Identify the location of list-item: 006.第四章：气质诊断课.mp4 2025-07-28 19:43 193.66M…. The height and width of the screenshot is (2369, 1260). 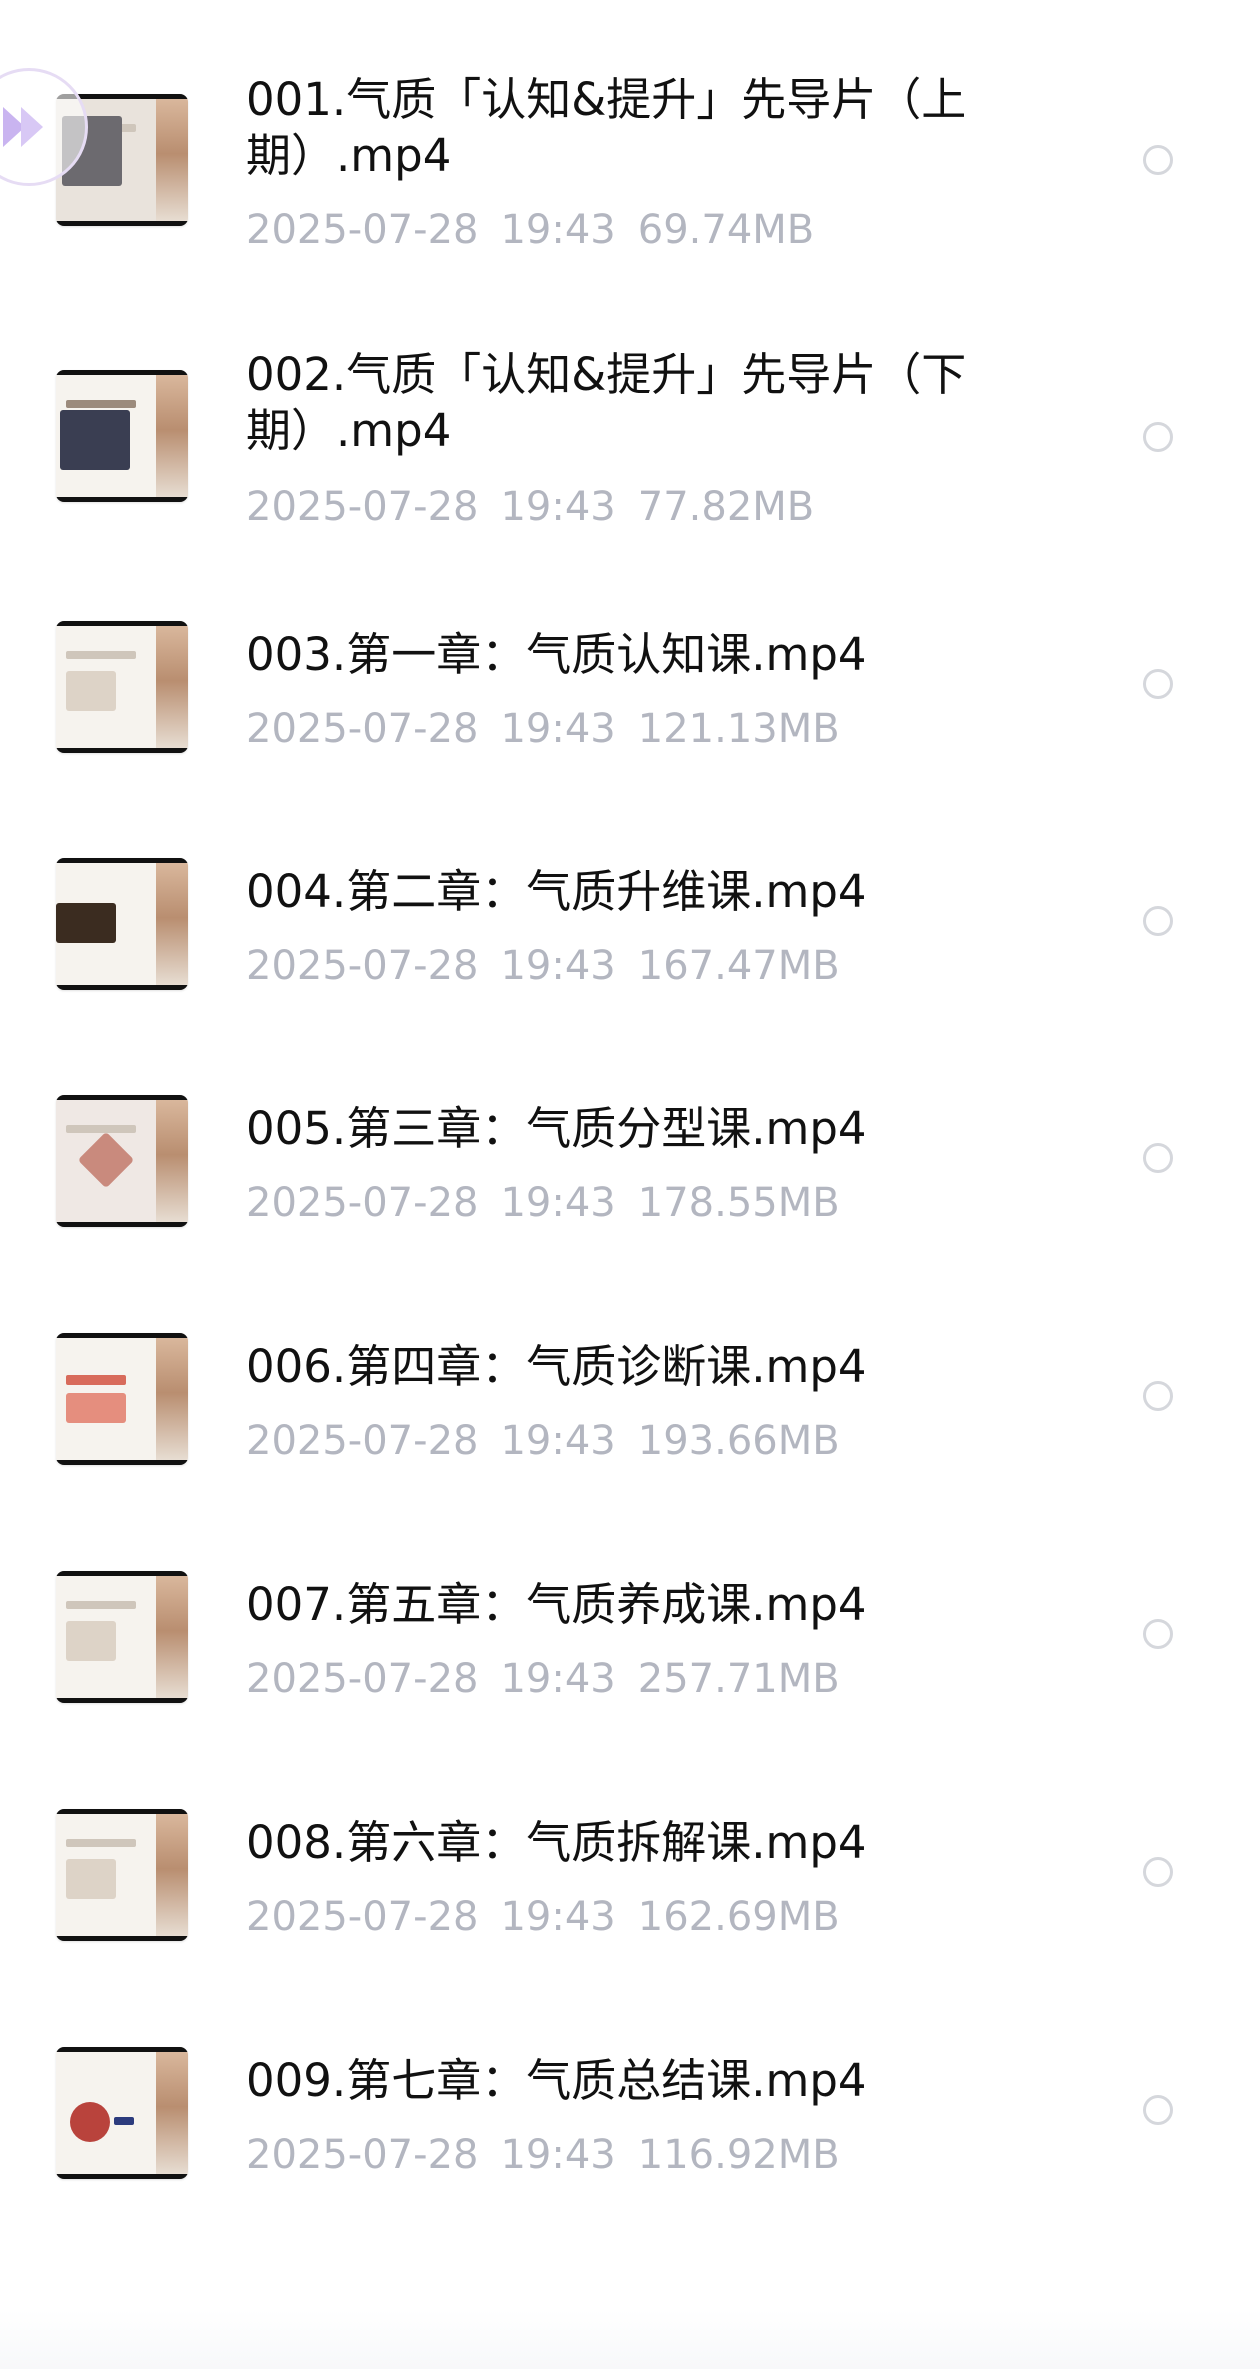
(630, 1396).